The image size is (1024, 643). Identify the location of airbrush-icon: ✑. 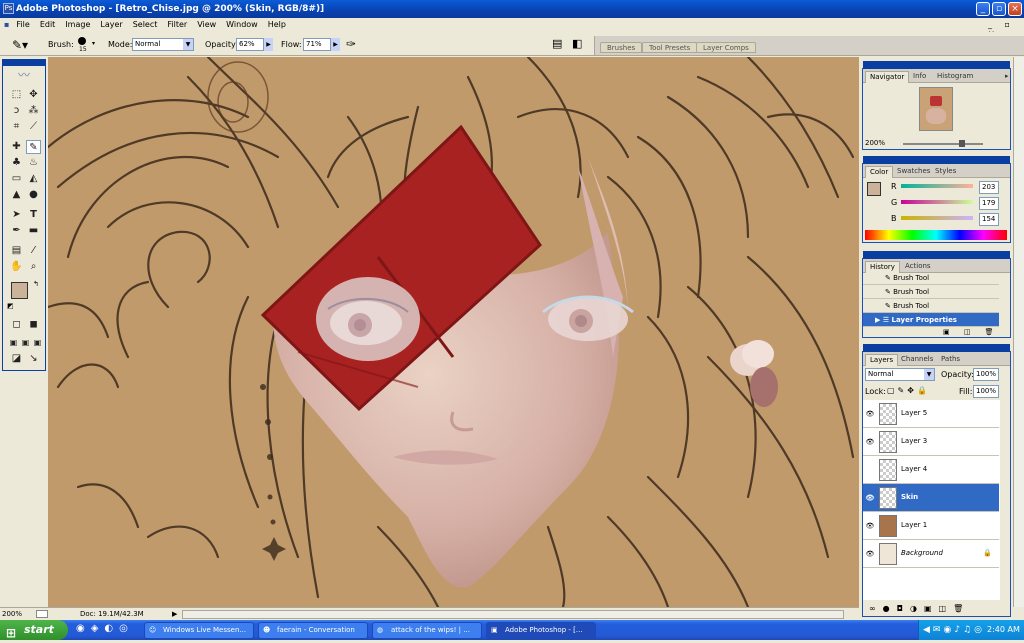
(351, 44).